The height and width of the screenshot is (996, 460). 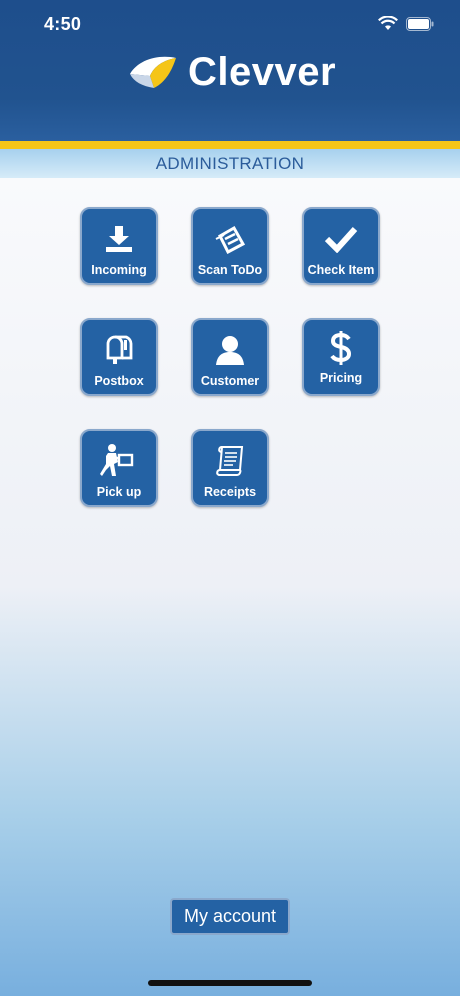 I want to click on incoming-label: Incoming, so click(x=119, y=270).